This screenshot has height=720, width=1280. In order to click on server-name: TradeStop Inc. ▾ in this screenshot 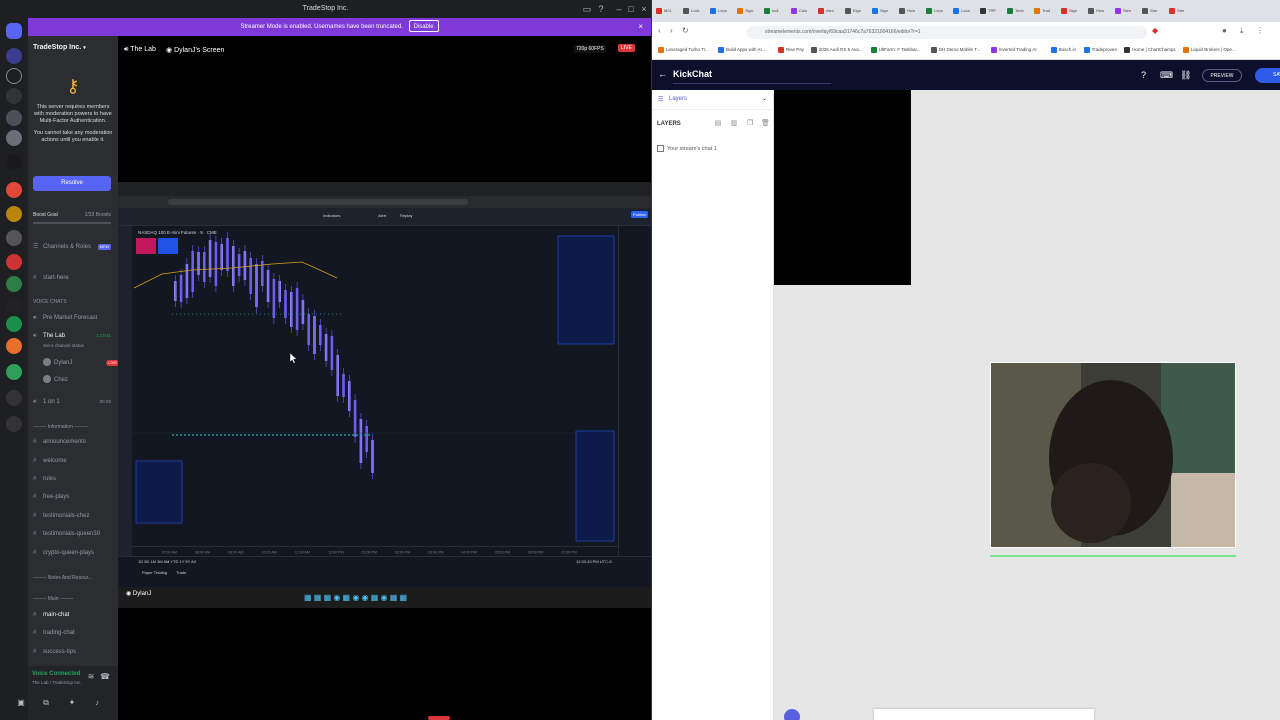, I will do `click(73, 50)`.